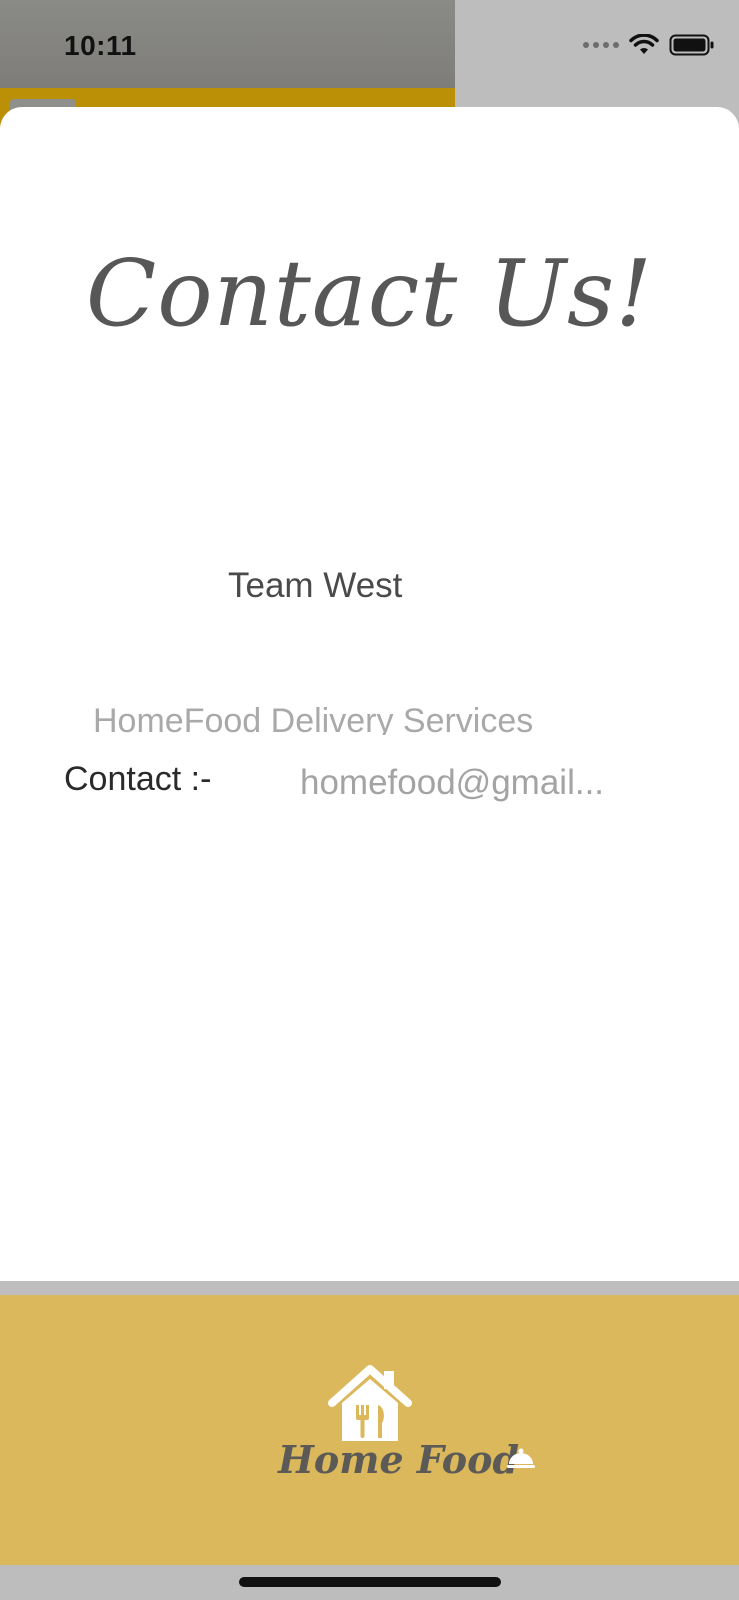 This screenshot has width=739, height=1600. I want to click on status-time: 10:11, so click(100, 45).